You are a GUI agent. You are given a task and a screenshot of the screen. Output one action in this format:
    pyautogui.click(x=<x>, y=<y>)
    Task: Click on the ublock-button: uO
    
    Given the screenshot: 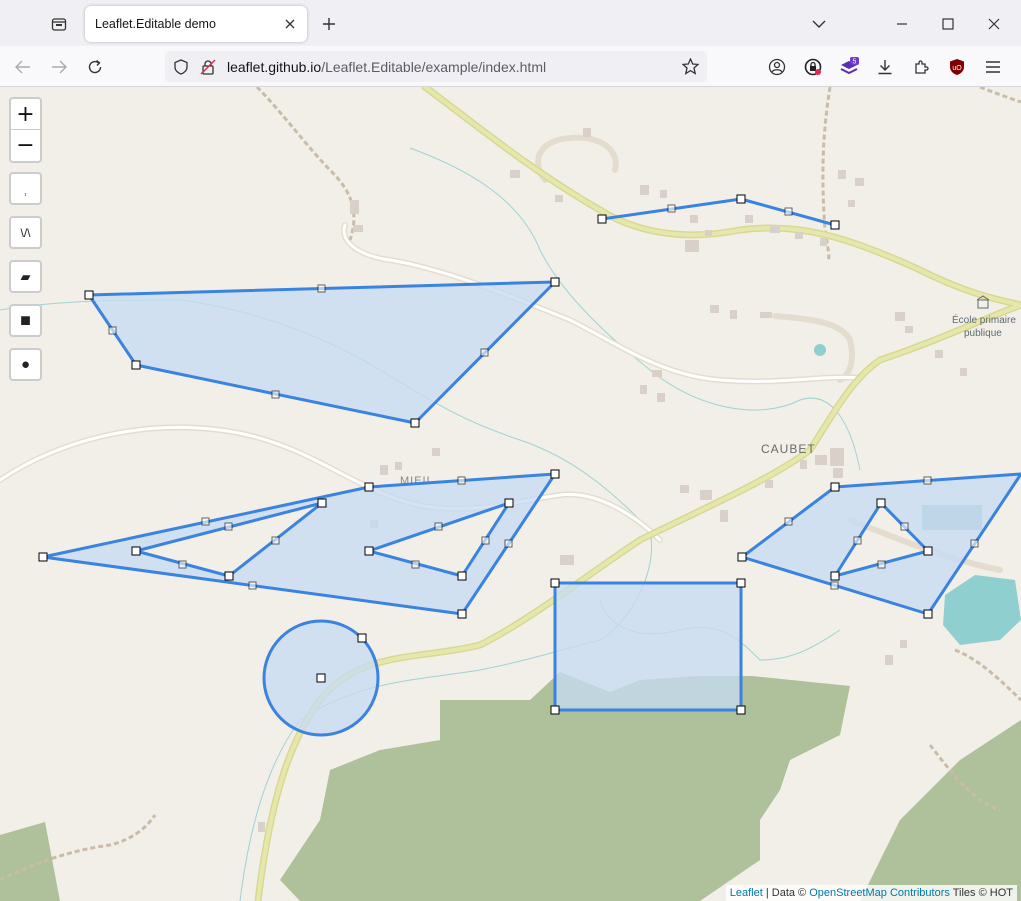 What is the action you would take?
    pyautogui.click(x=957, y=67)
    